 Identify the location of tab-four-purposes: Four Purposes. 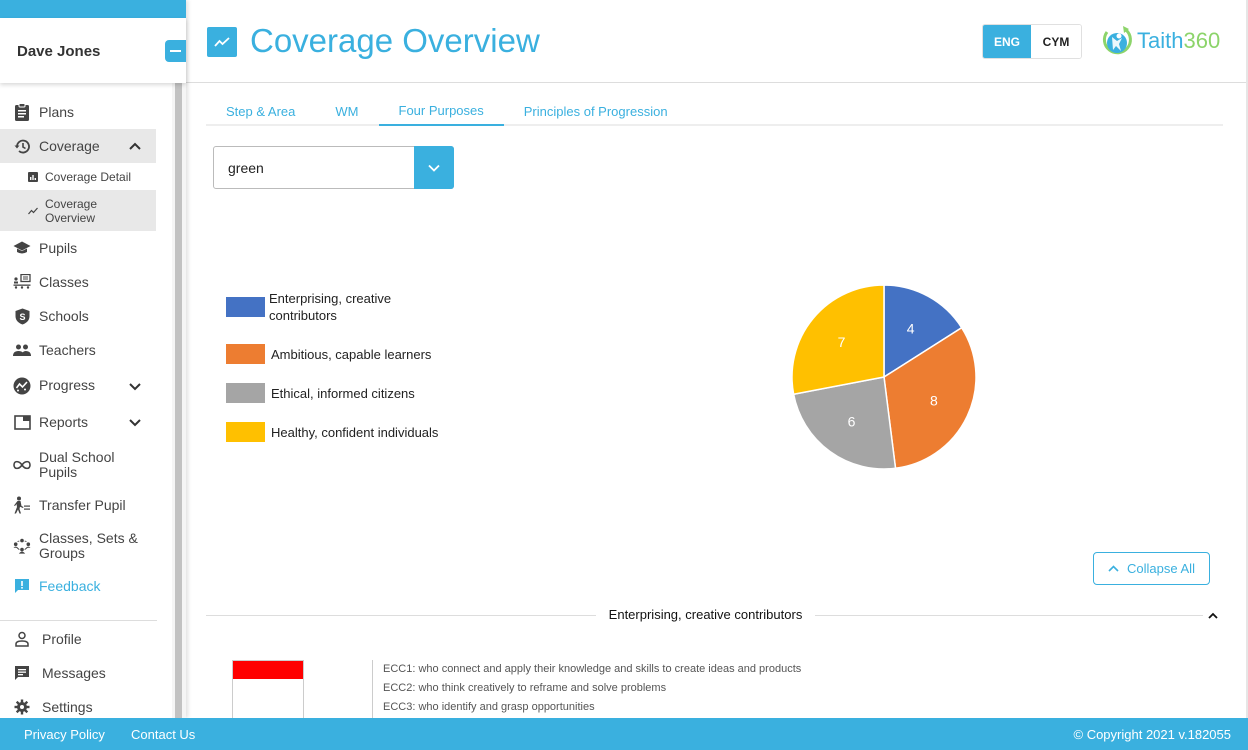
(441, 111).